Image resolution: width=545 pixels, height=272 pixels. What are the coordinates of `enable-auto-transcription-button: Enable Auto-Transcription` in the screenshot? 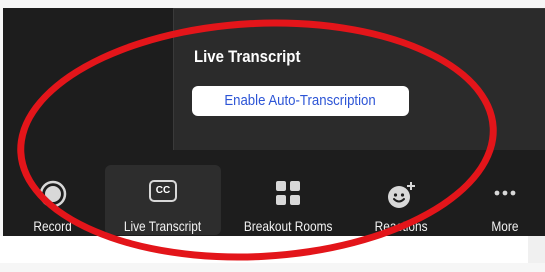 It's located at (300, 101).